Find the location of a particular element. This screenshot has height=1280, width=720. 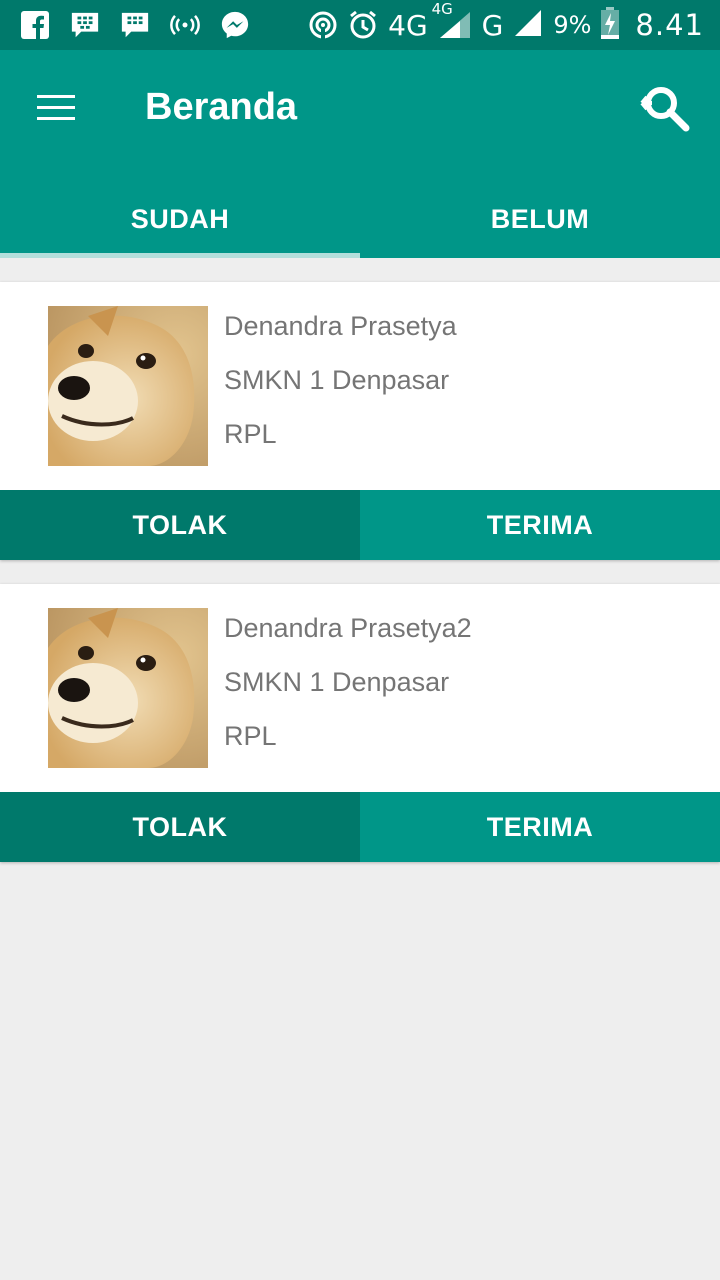

tab-label: BELUM is located at coordinates (540, 218).